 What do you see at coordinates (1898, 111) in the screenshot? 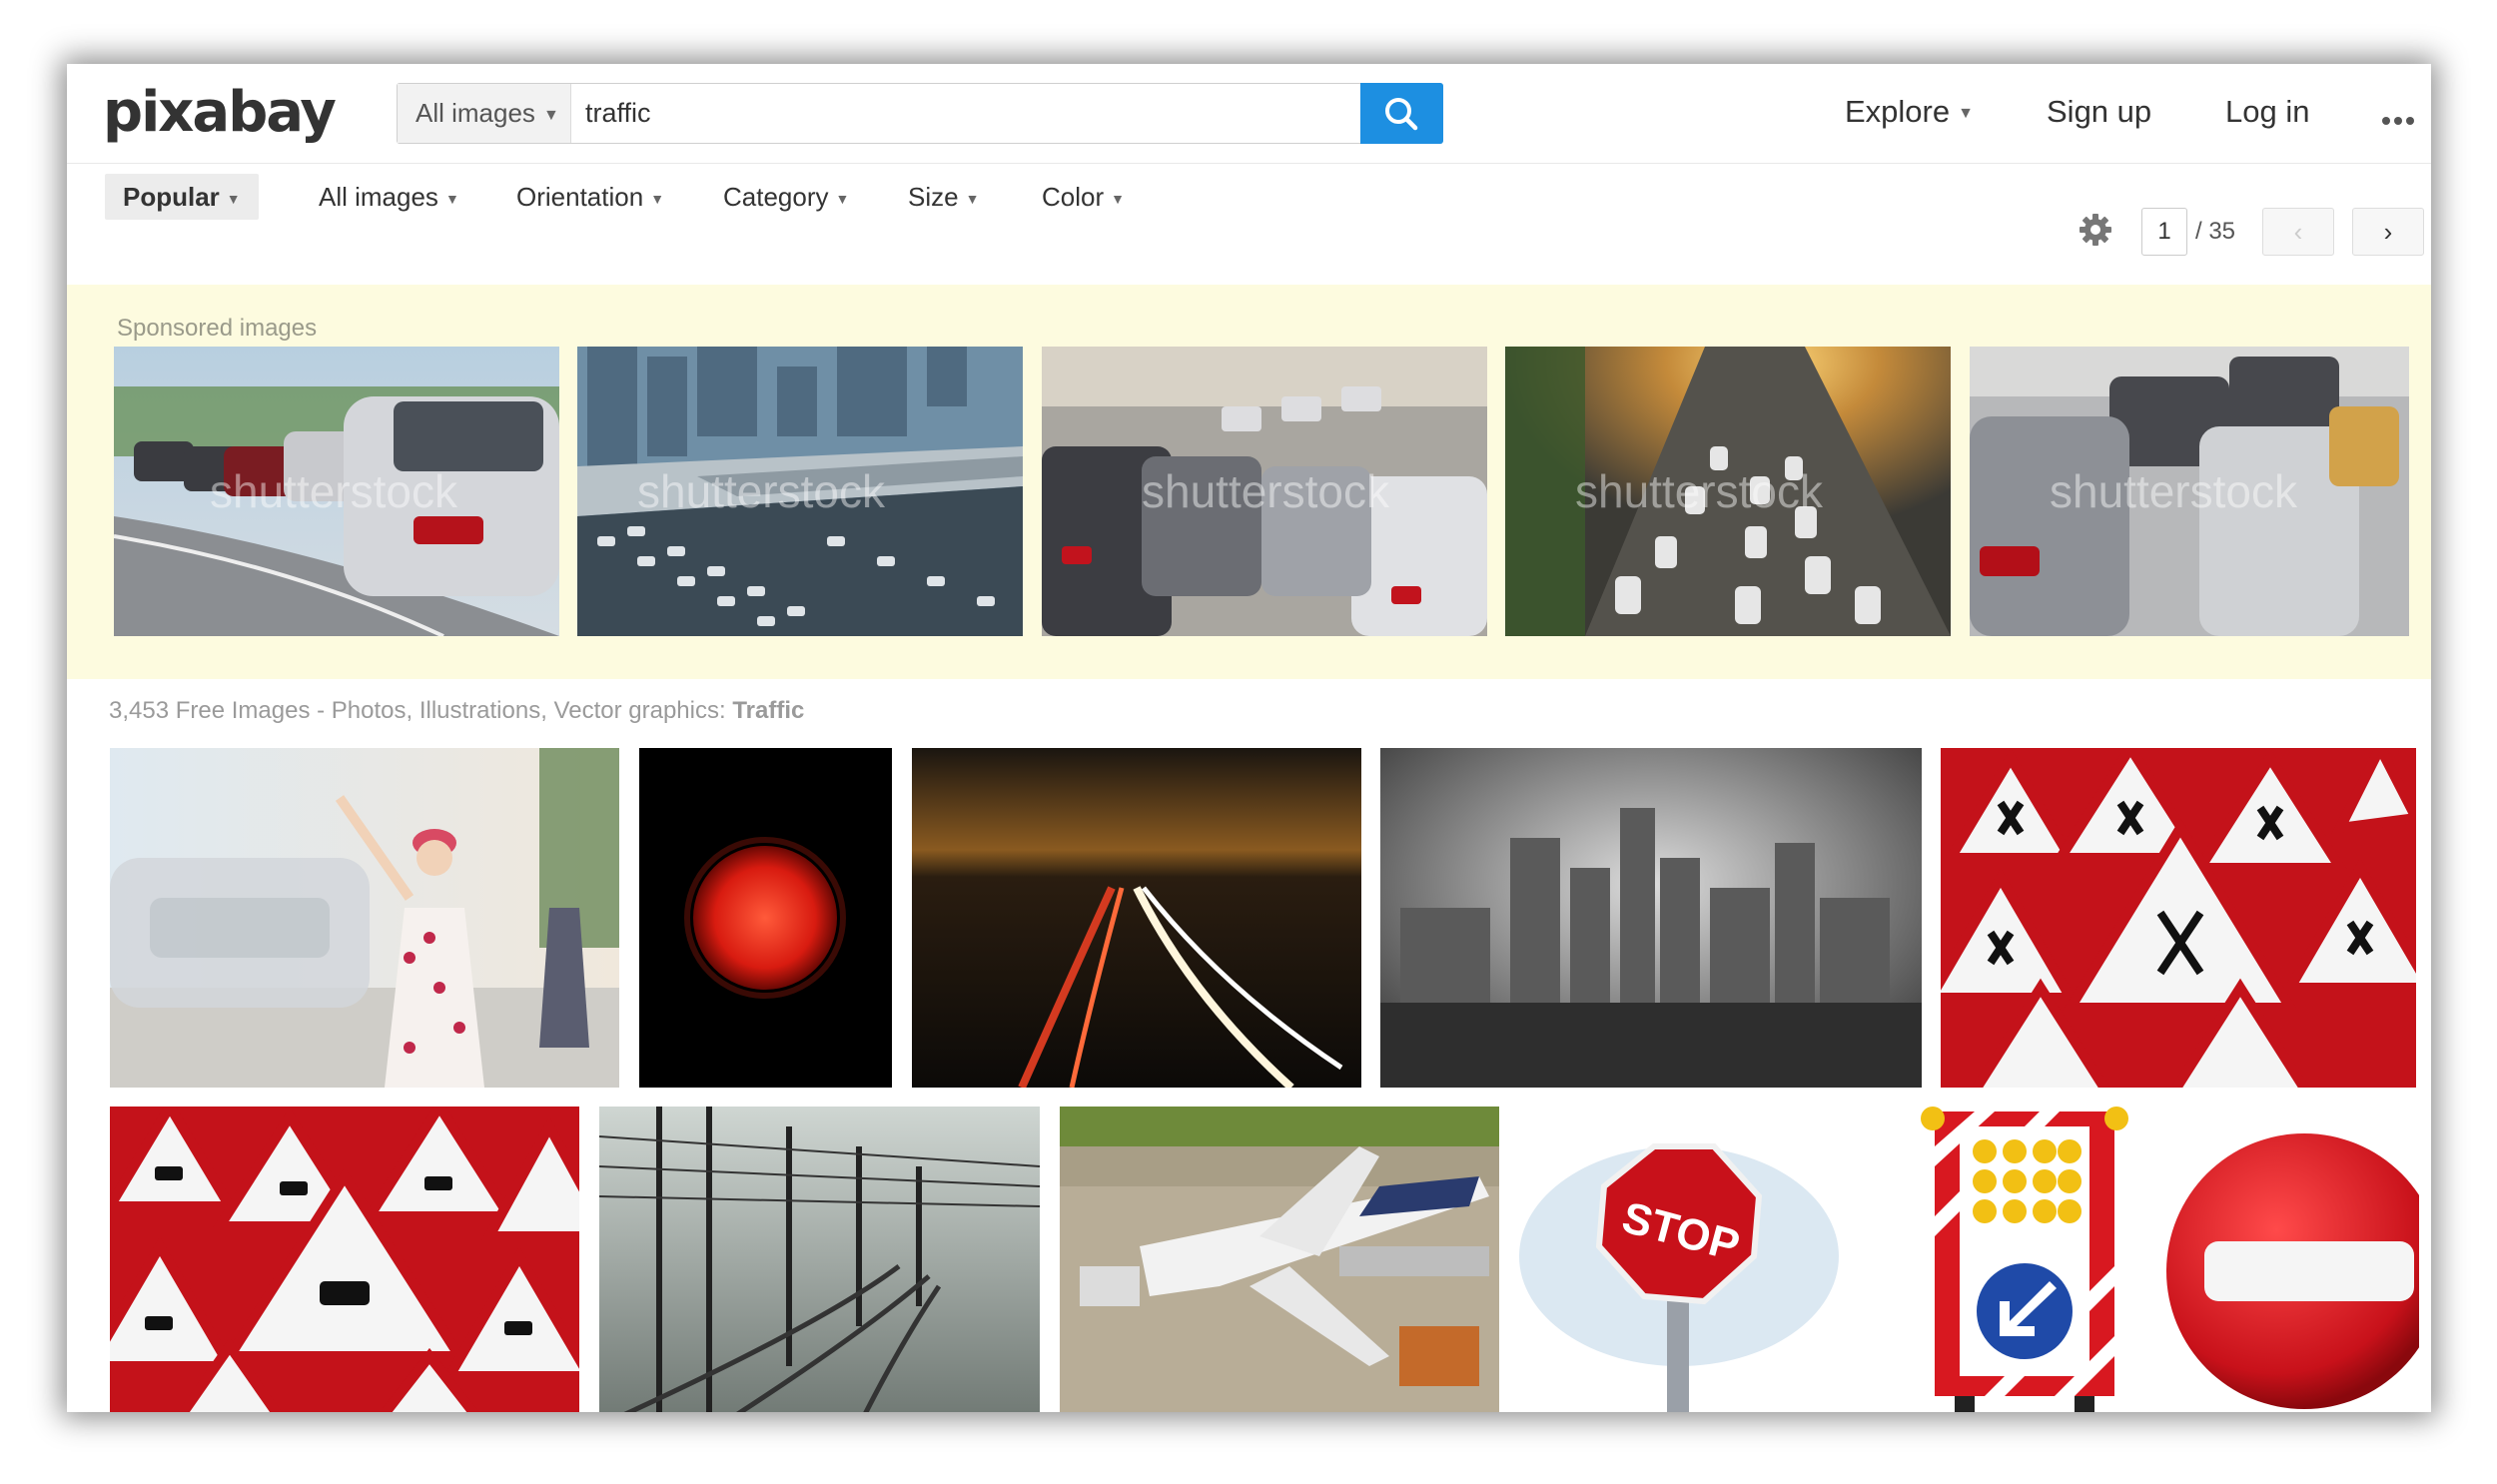
I see `explore-label: Explore` at bounding box center [1898, 111].